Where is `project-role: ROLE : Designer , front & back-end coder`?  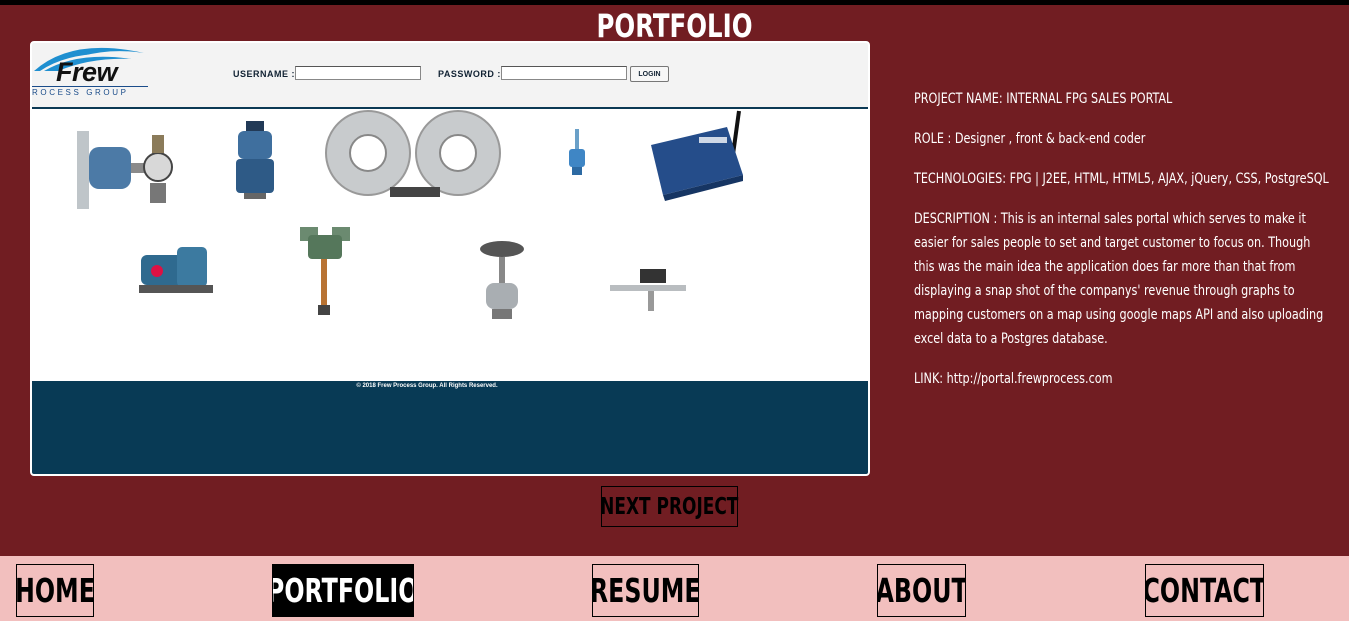
project-role: ROLE : Designer , front & back-end coder is located at coordinates (1030, 139).